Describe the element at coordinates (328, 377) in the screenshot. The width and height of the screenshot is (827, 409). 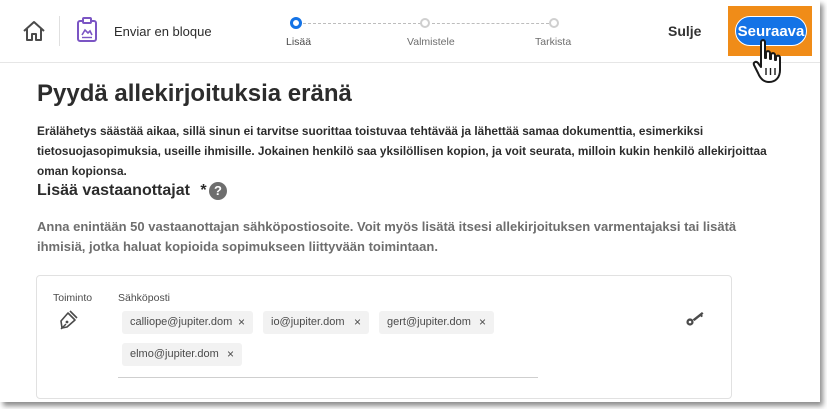
I see `email-input-underline` at that location.